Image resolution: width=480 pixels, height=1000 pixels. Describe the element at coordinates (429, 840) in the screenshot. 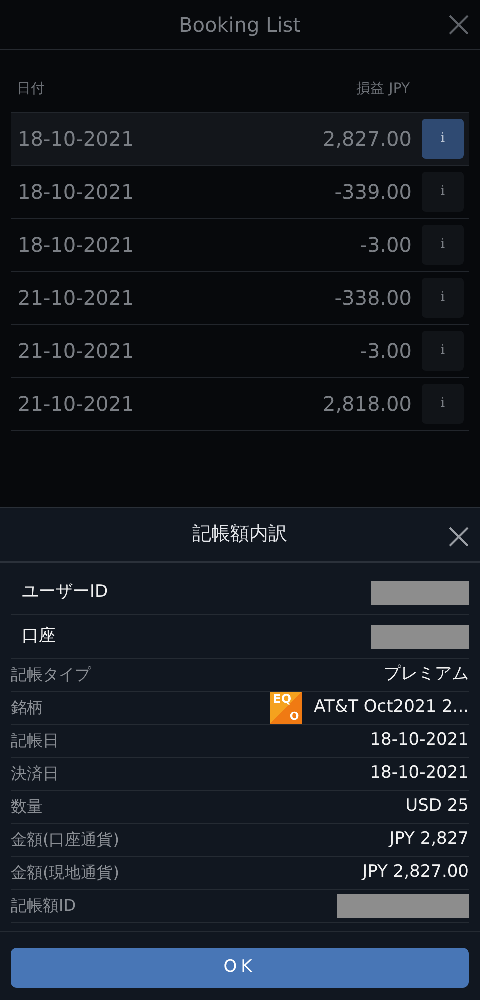

I see `field-value: JPY 2,827` at that location.